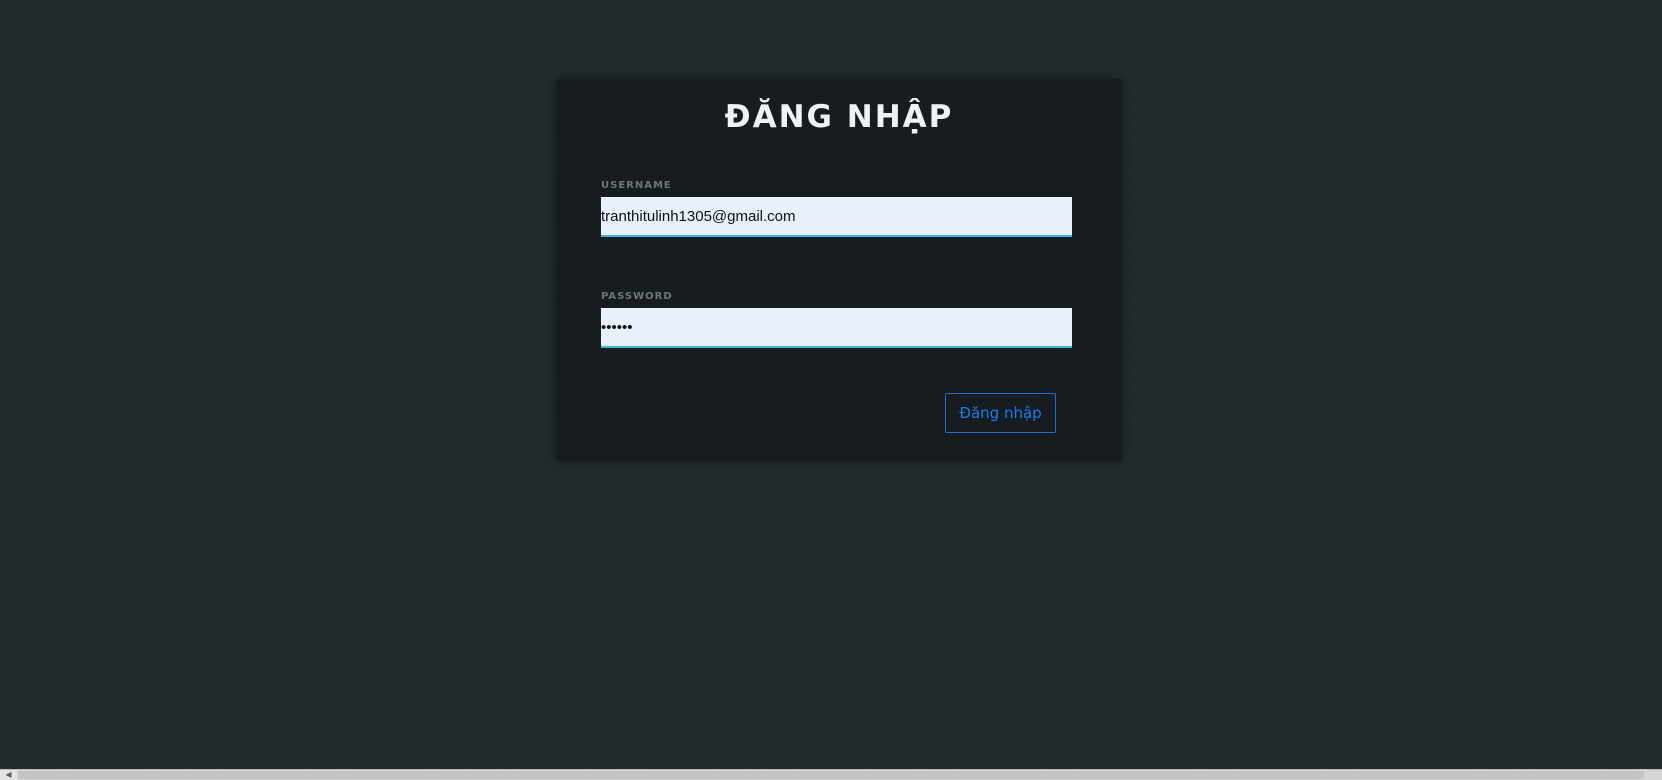 Image resolution: width=1662 pixels, height=780 pixels. I want to click on login-title: ĐĂNG NHẬP, so click(839, 117).